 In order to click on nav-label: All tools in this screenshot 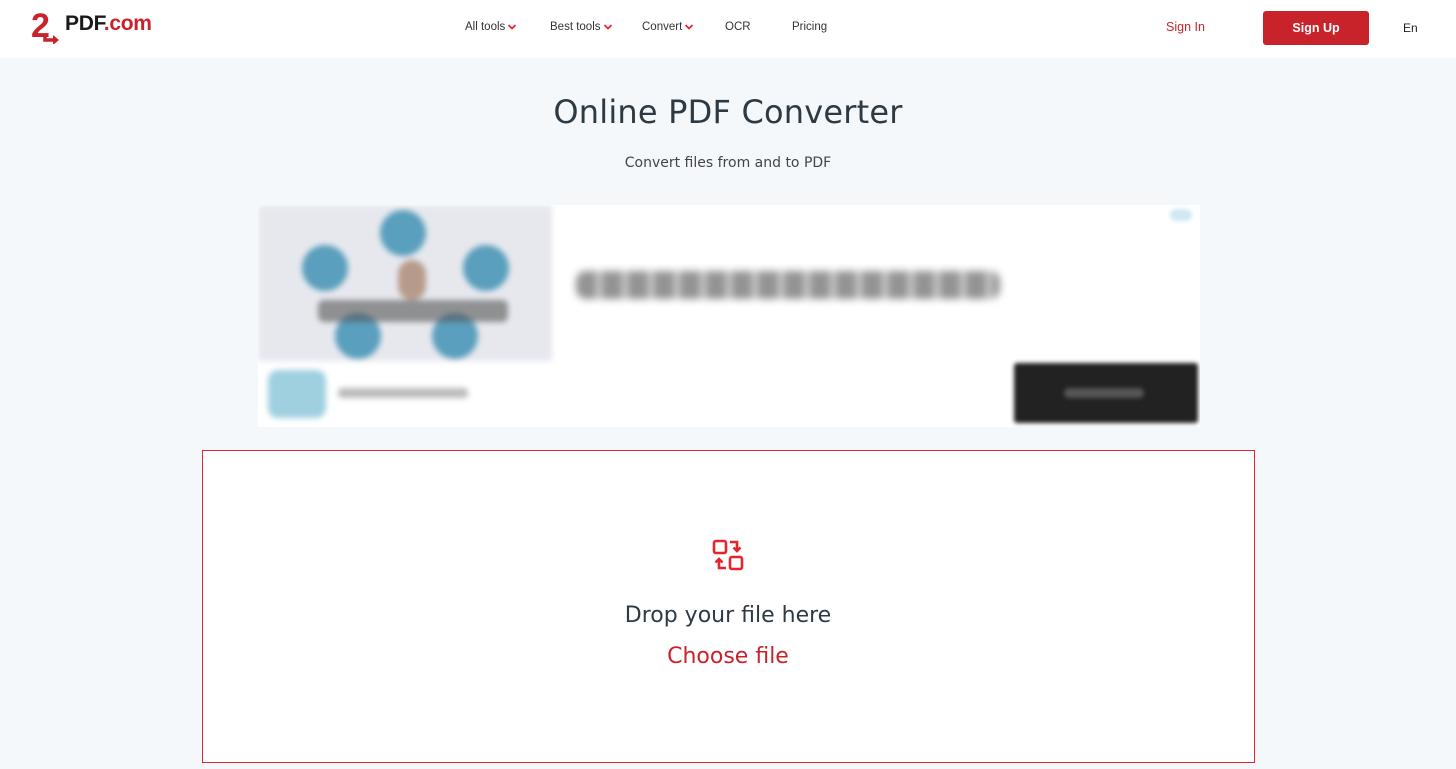, I will do `click(485, 27)`.